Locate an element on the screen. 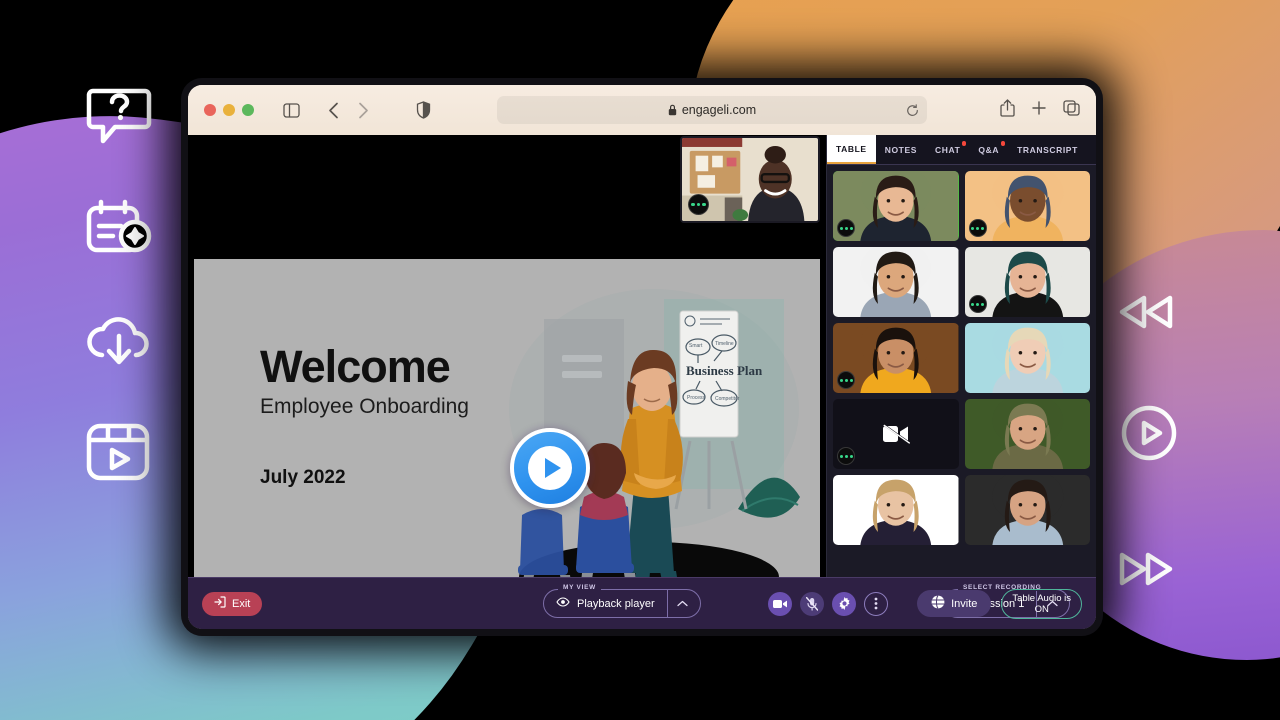  svg-text: Process is located at coordinates (696, 398).